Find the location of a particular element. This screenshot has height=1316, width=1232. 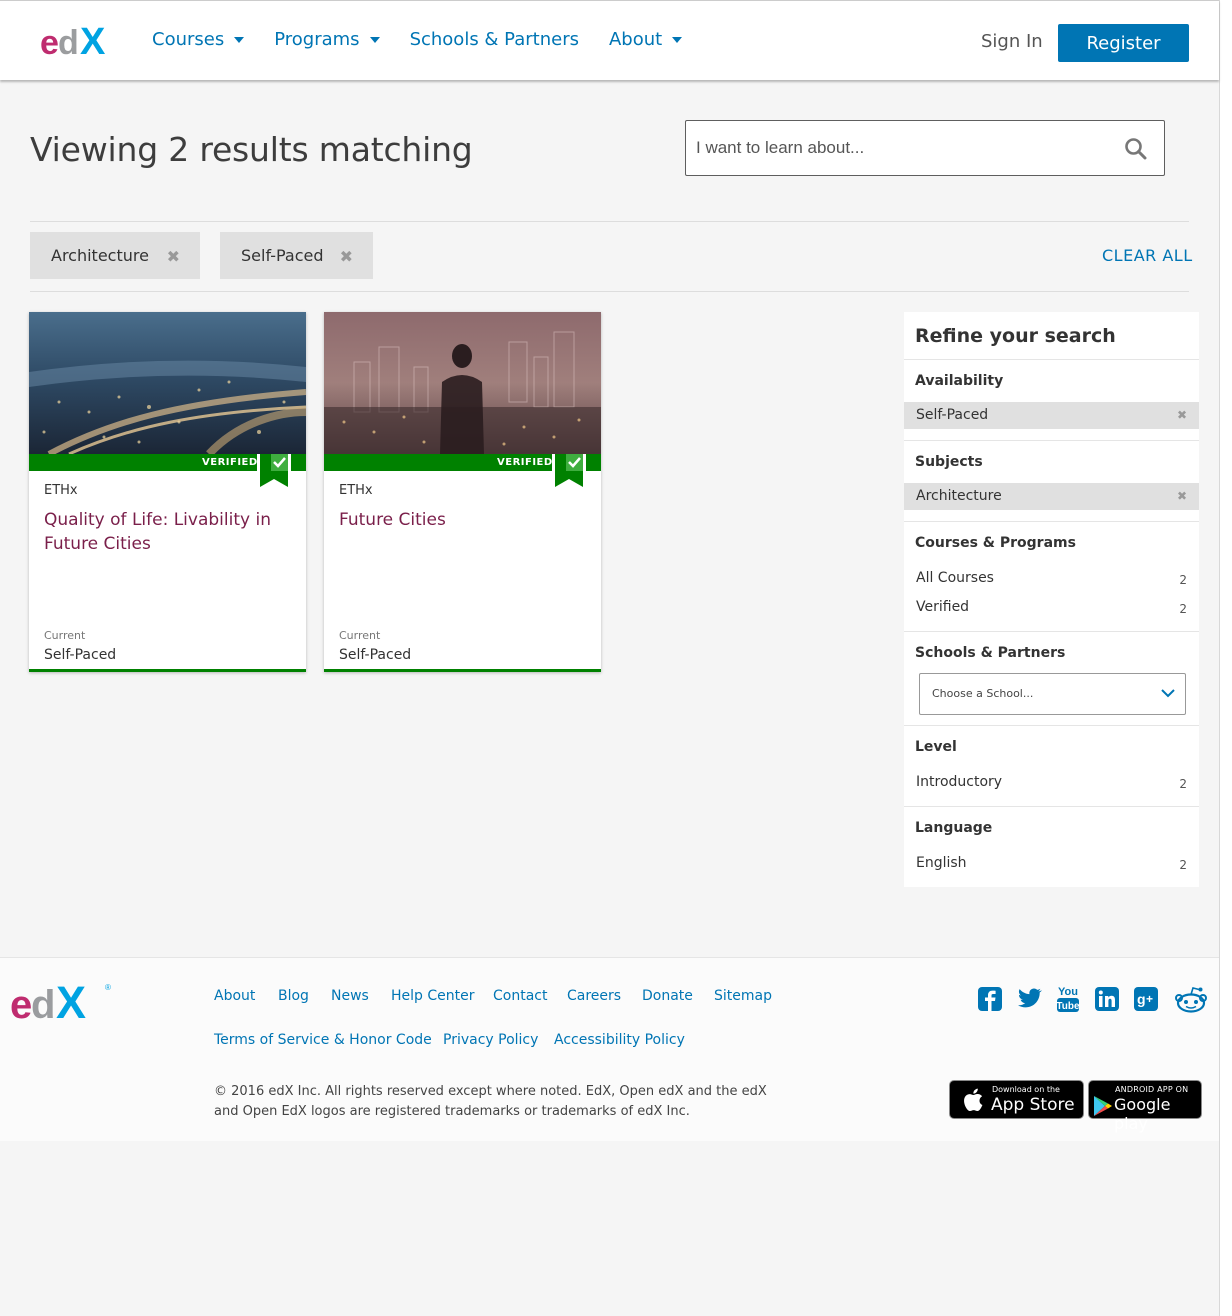

facet-item-english: English 2 is located at coordinates (1051, 863).